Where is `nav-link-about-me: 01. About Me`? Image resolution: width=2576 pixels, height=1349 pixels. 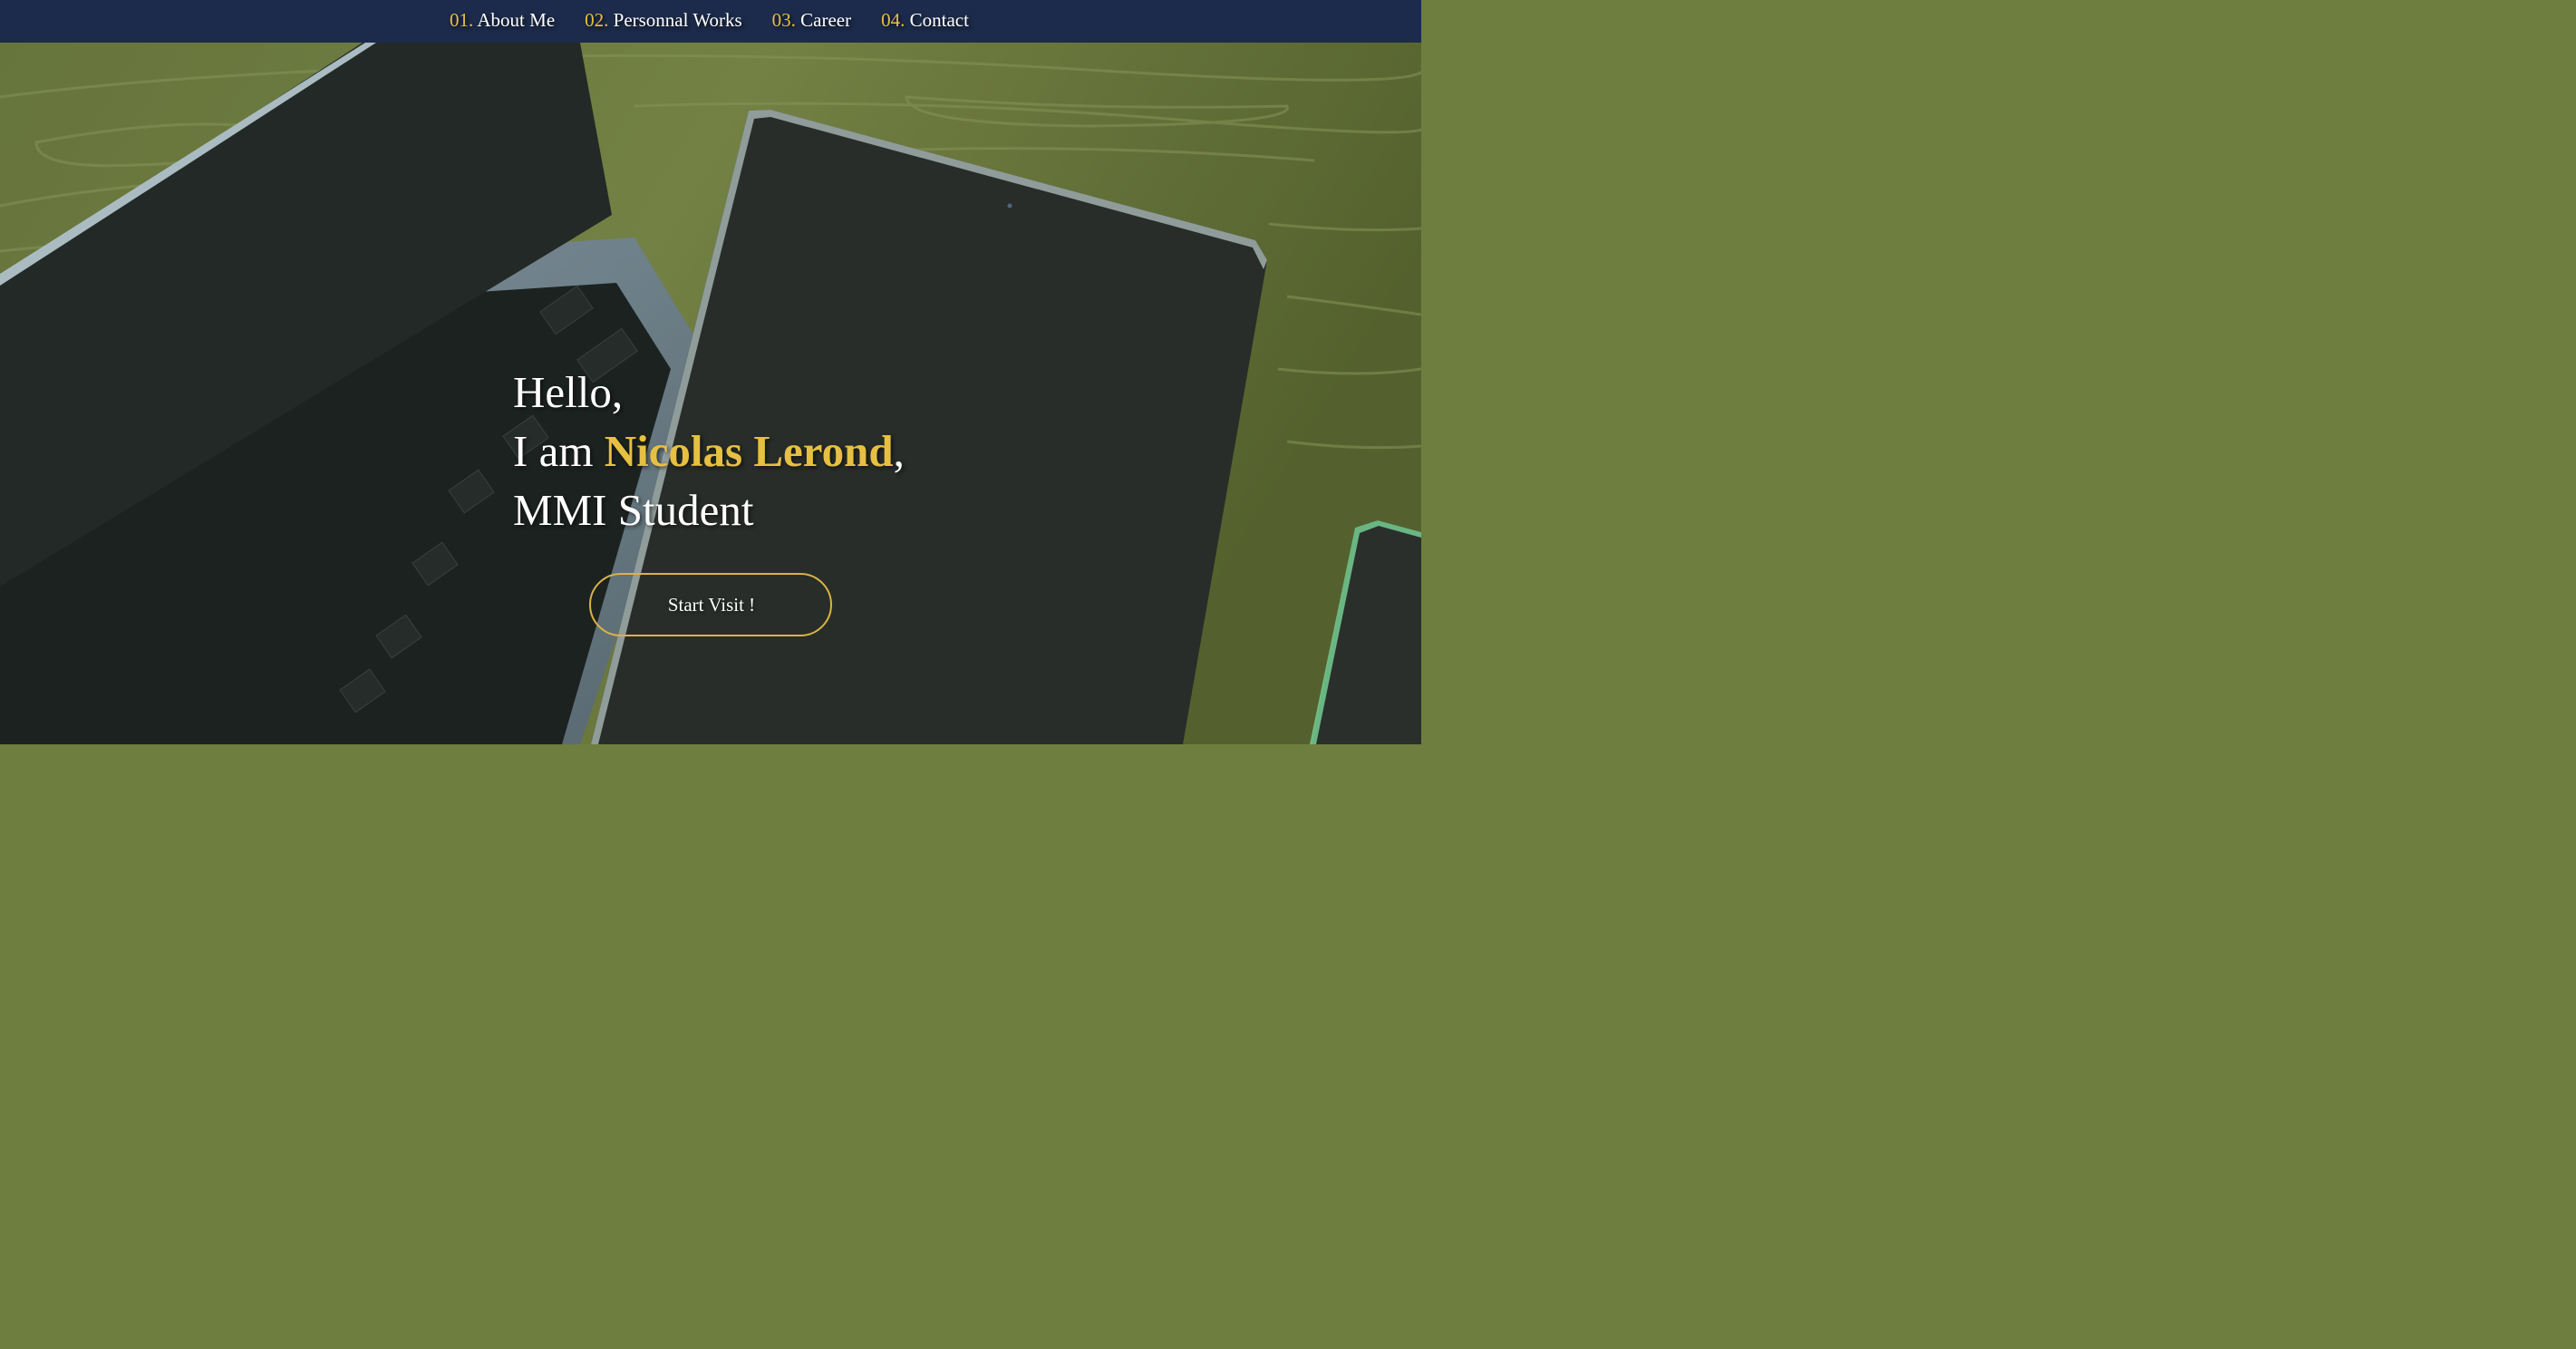 nav-link-about-me: 01. About Me is located at coordinates (502, 20).